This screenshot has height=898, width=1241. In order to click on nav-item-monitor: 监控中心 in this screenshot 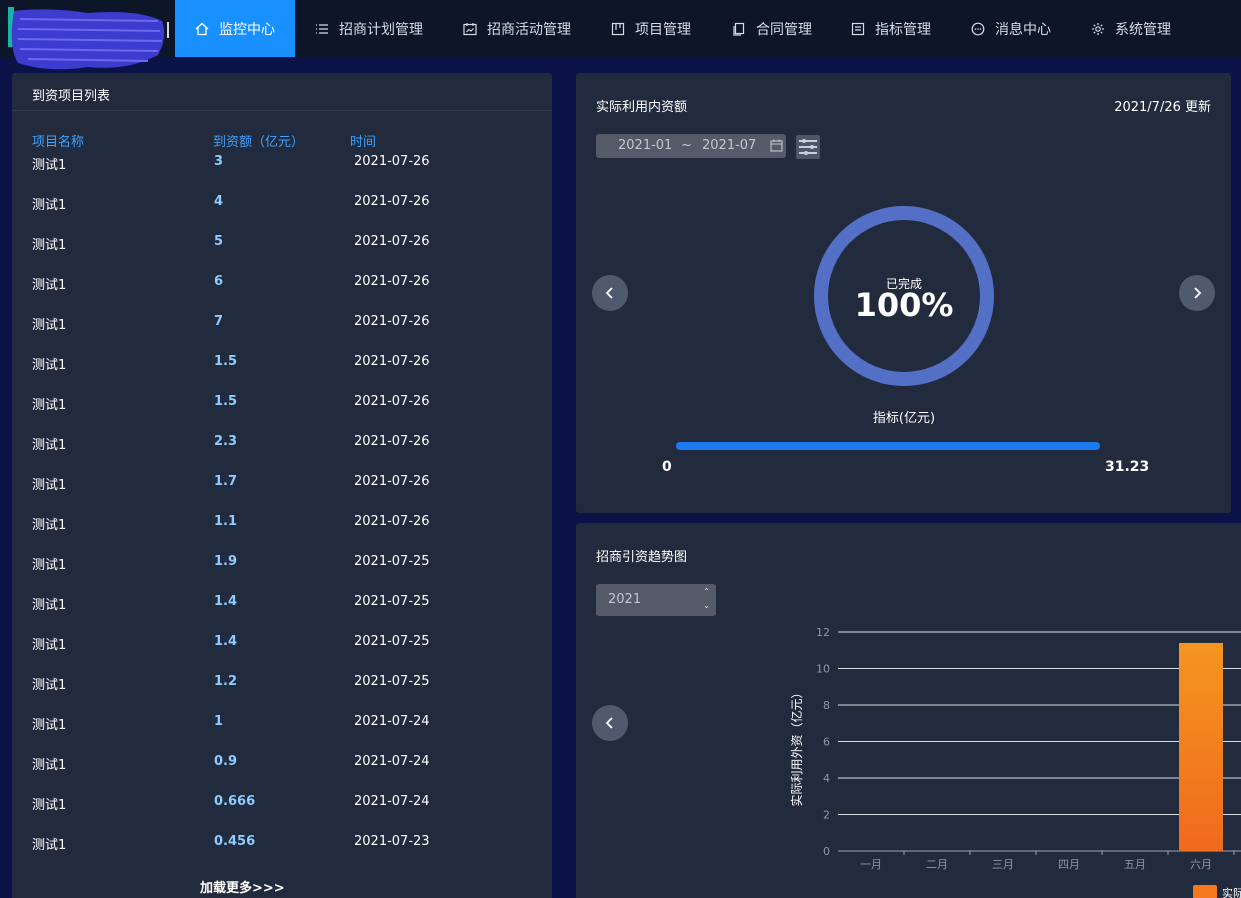, I will do `click(235, 28)`.